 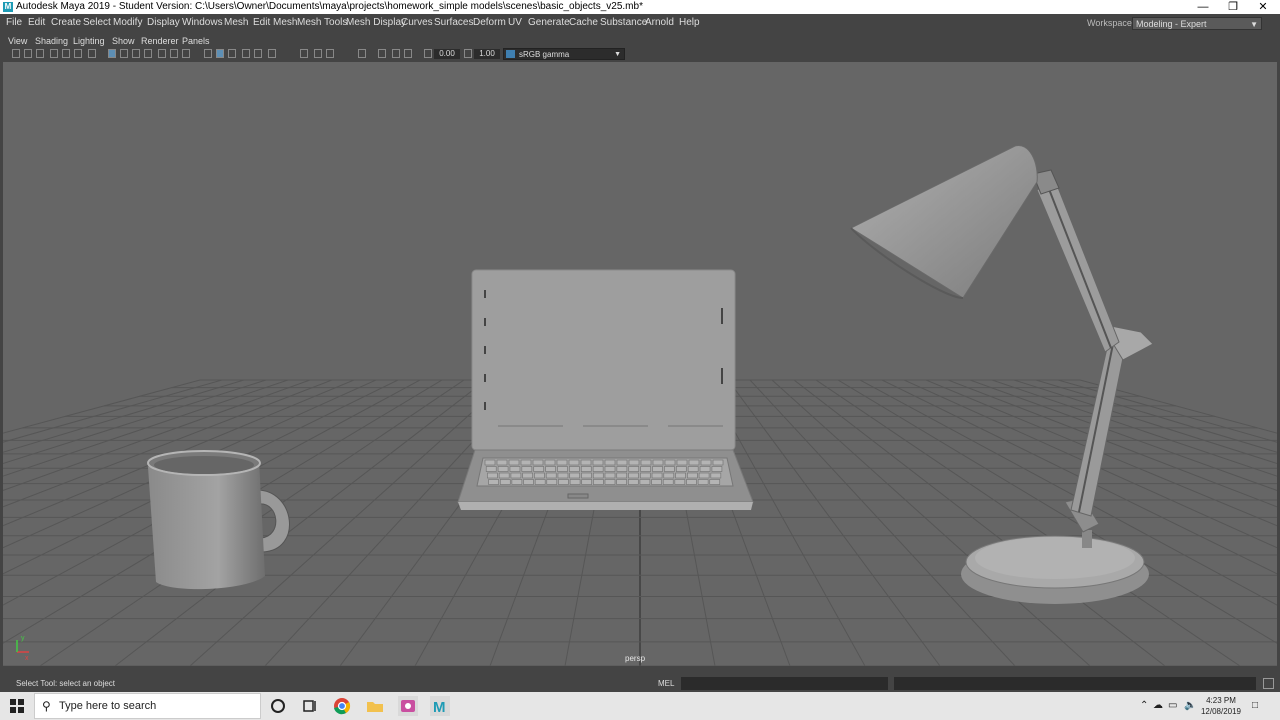 What do you see at coordinates (220, 53) in the screenshot?
I see `xray-joints-icon` at bounding box center [220, 53].